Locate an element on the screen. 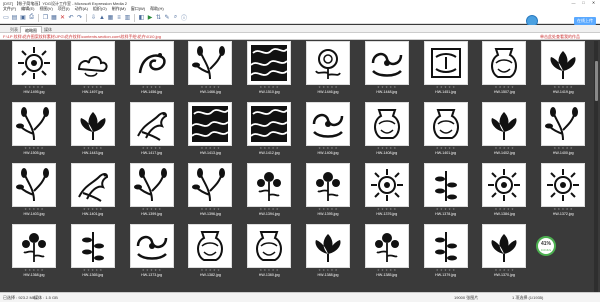 Image resolution: width=600 pixels, height=302 pixels. thumbnail-item: ★ ★ ★ ★ ★ HW-1394.jpg is located at coordinates (269, 190).